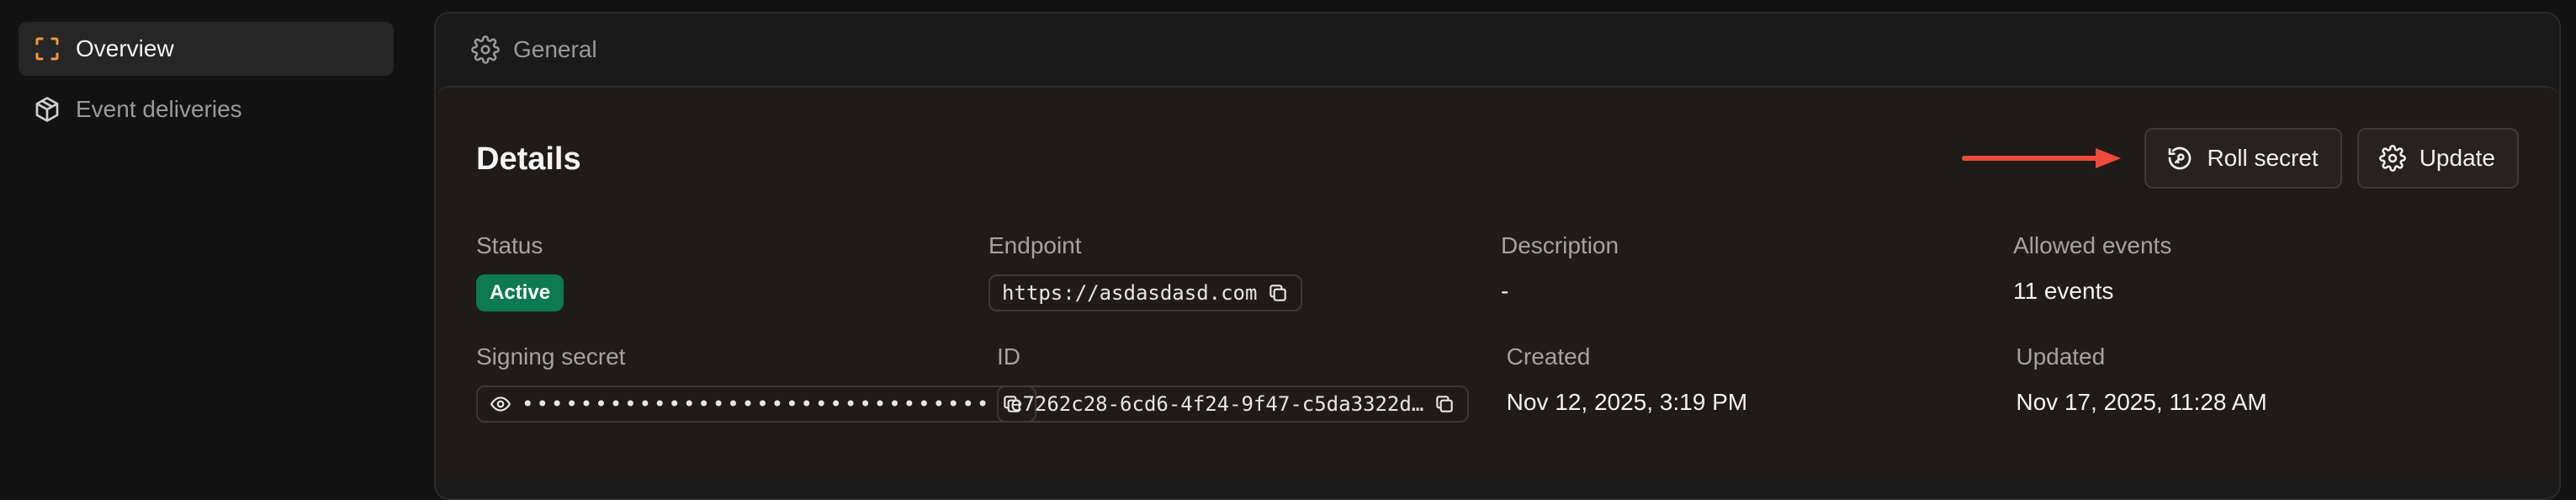 This screenshot has height=500, width=2576. Describe the element at coordinates (509, 245) in the screenshot. I see `status-label: Status` at that location.